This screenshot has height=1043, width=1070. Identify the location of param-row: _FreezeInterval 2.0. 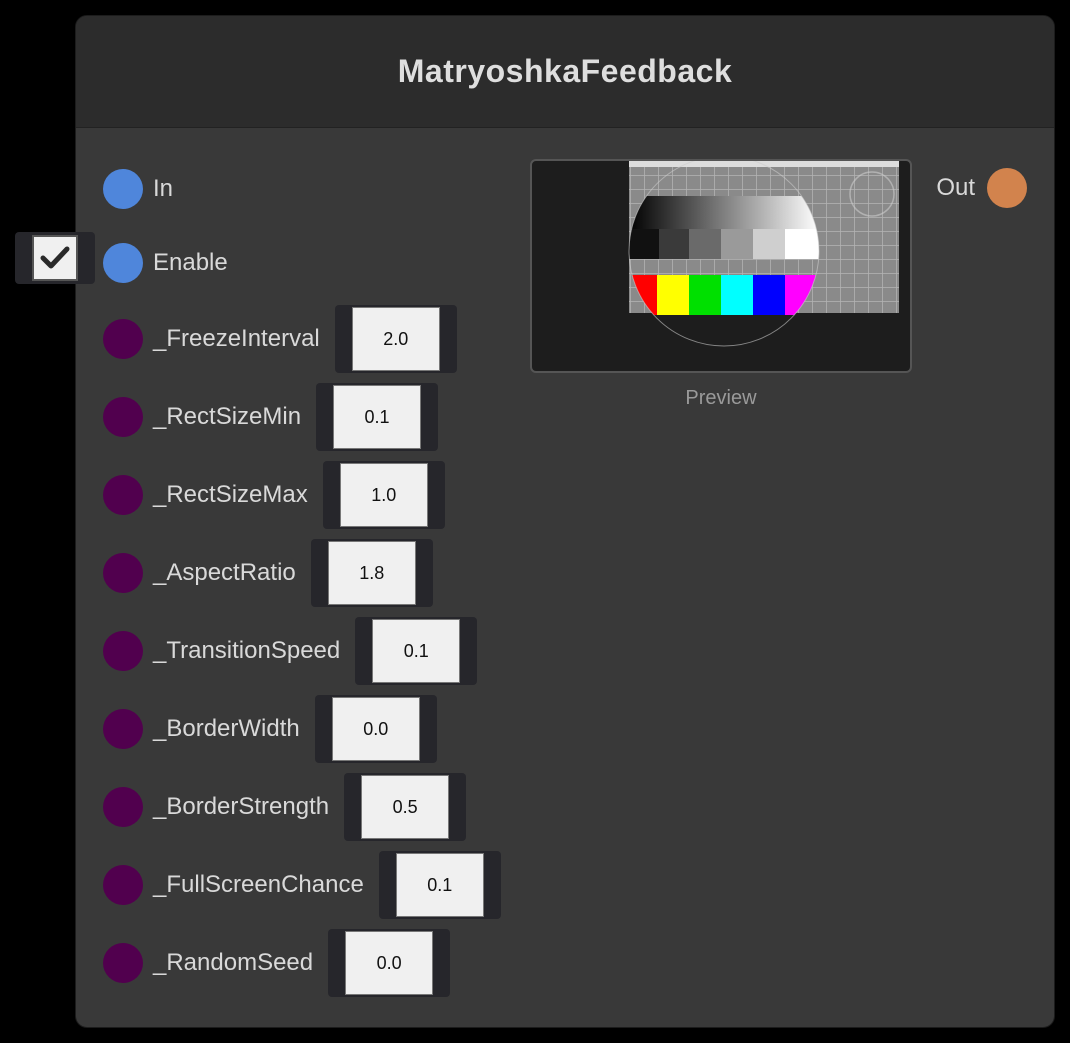
(280, 339).